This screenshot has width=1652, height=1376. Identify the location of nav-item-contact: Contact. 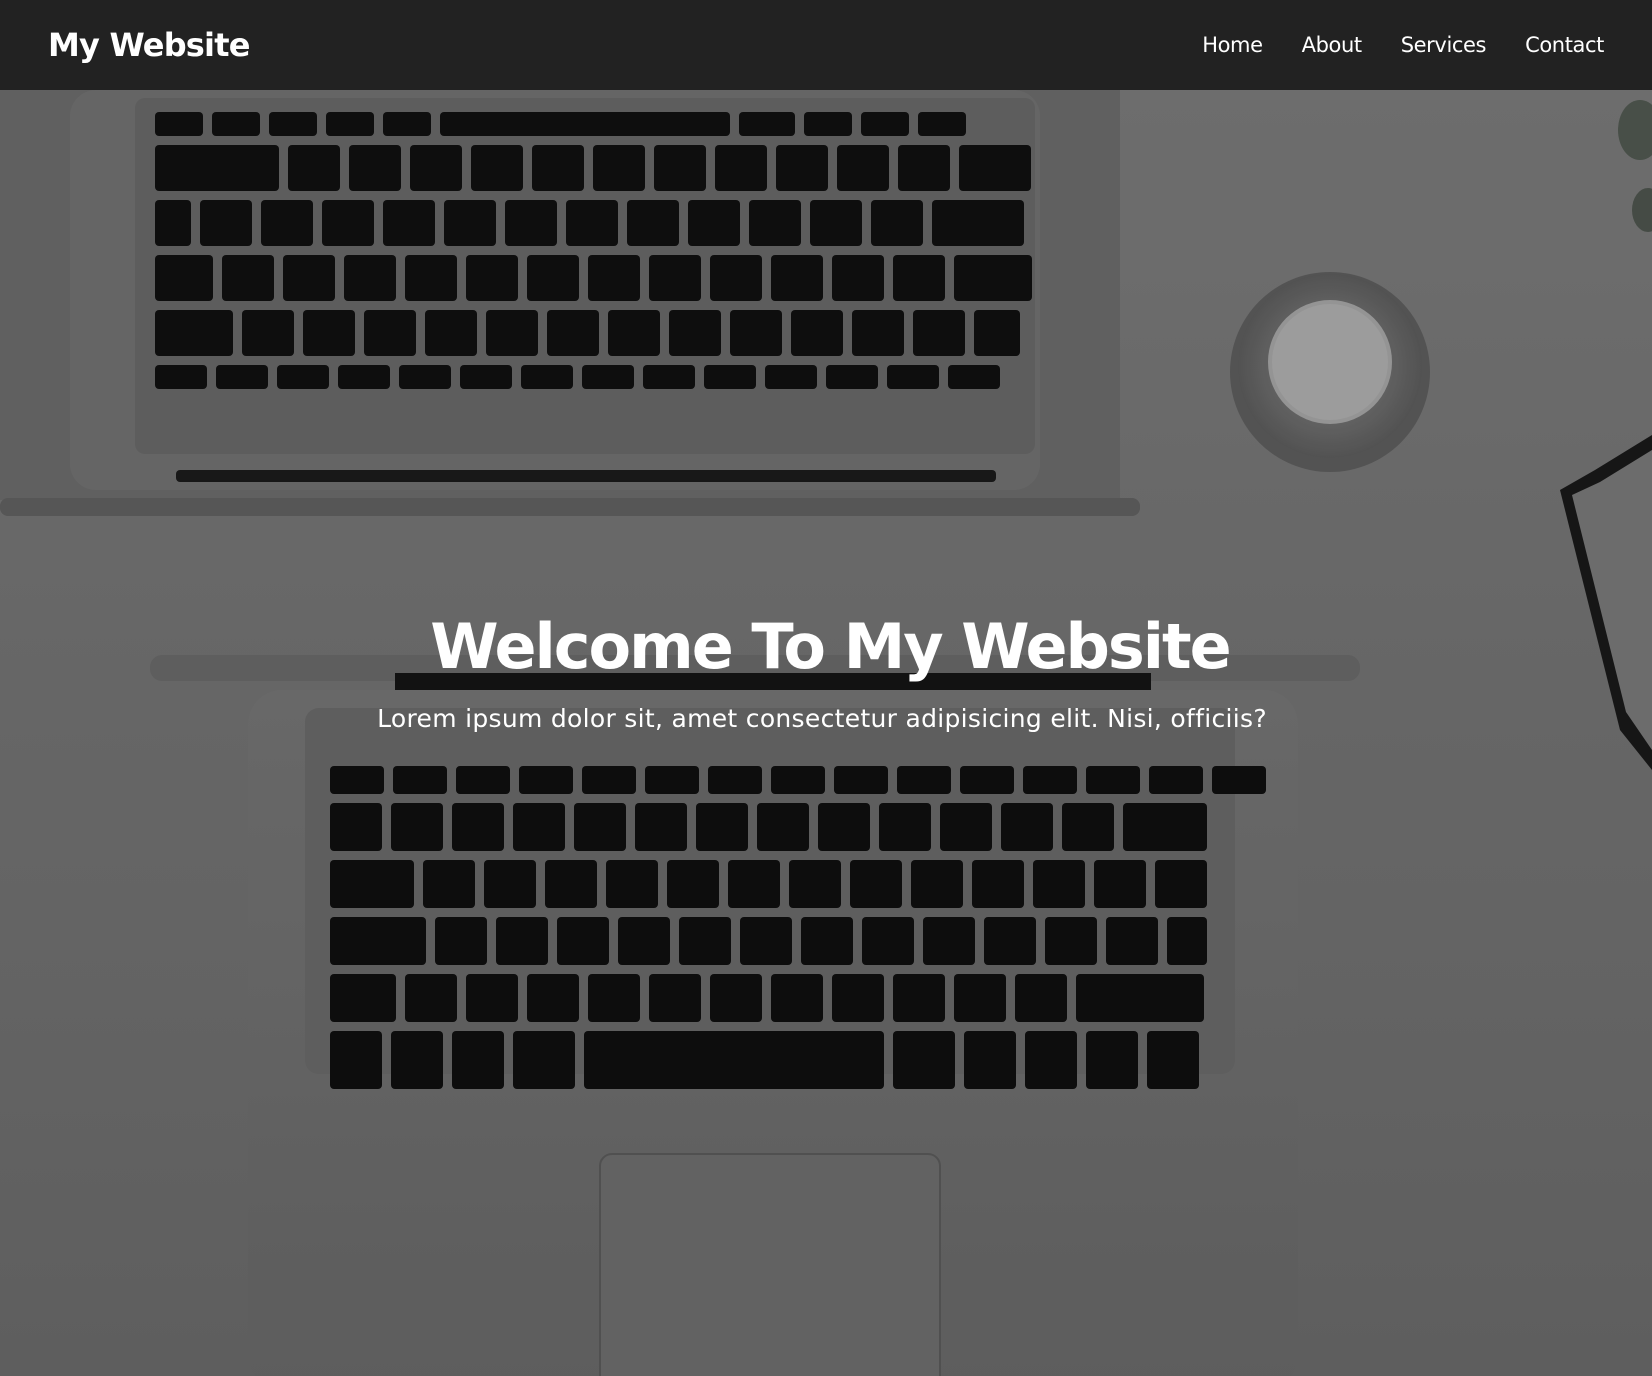
(1564, 45).